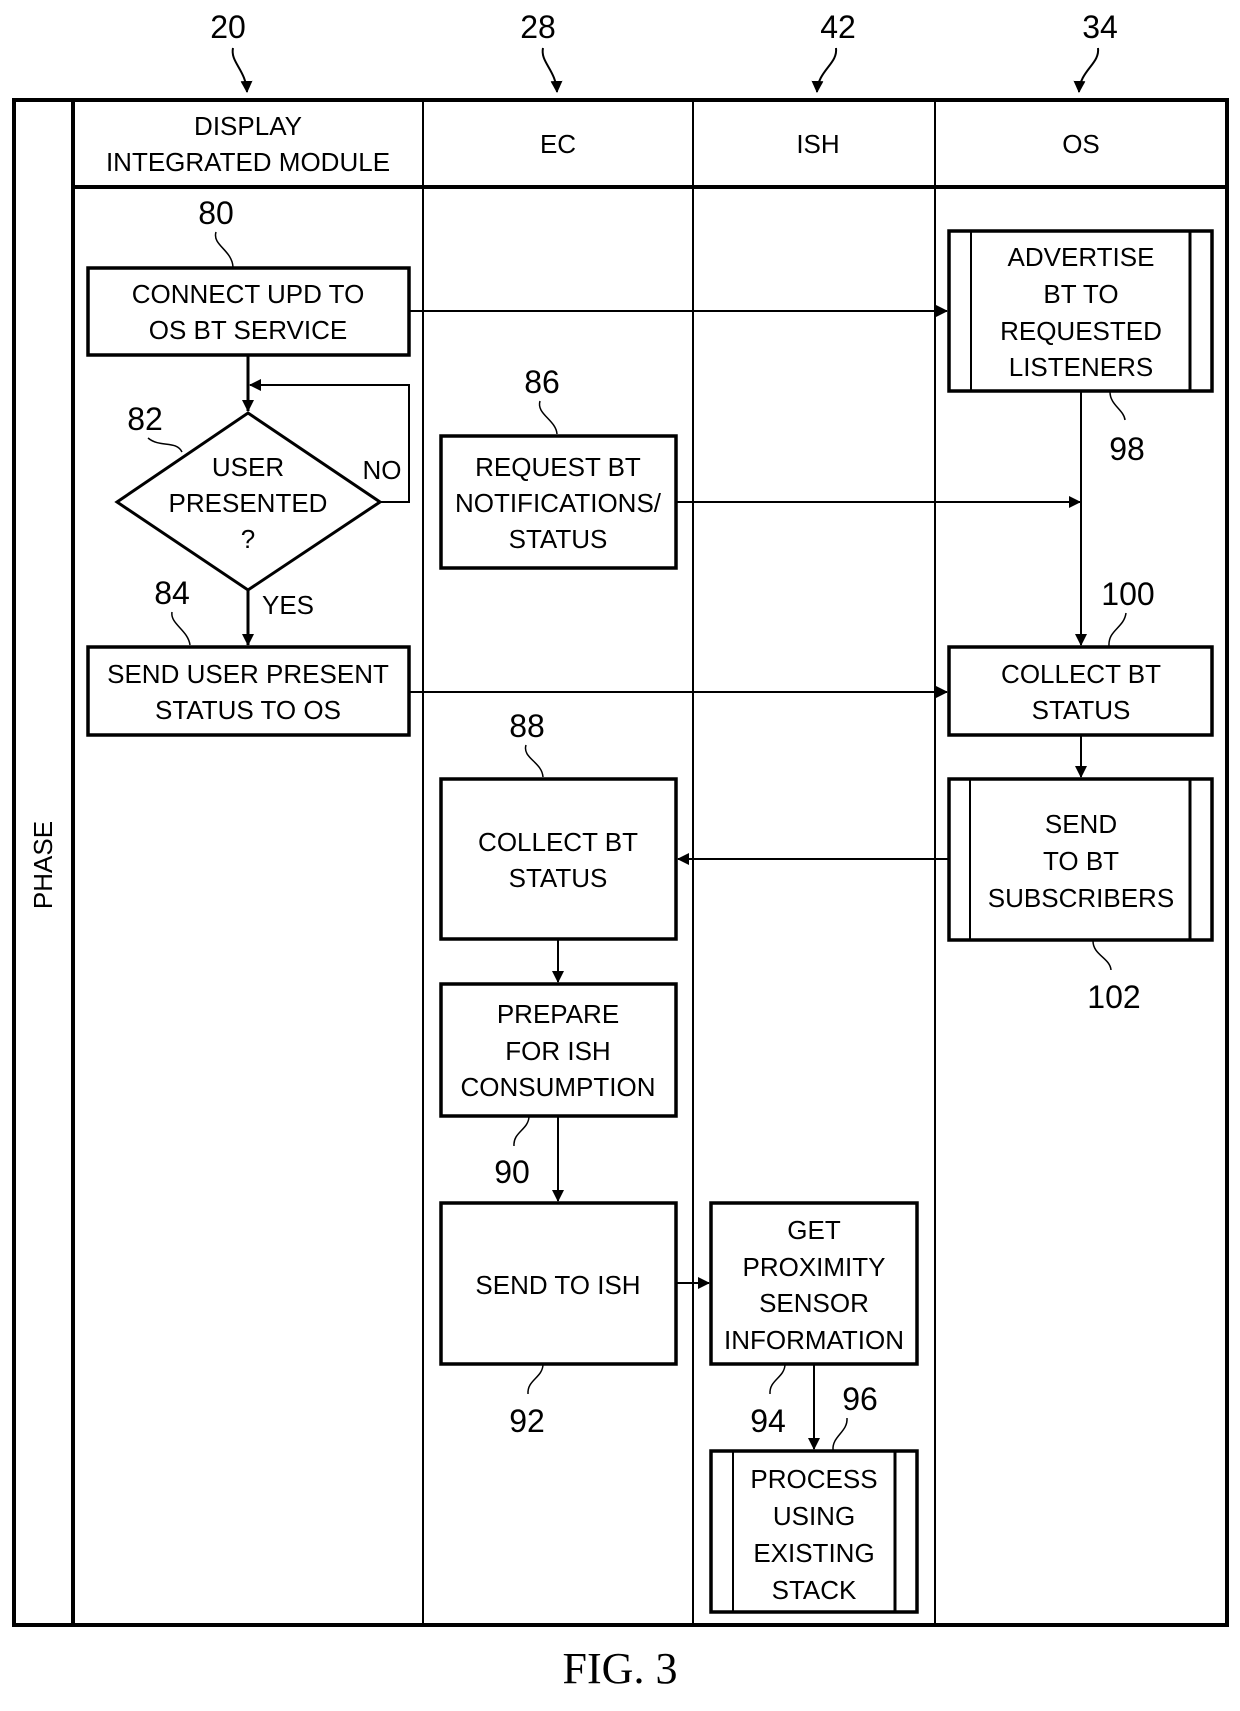  I want to click on lane-ref-34: 34, so click(1095, 51).